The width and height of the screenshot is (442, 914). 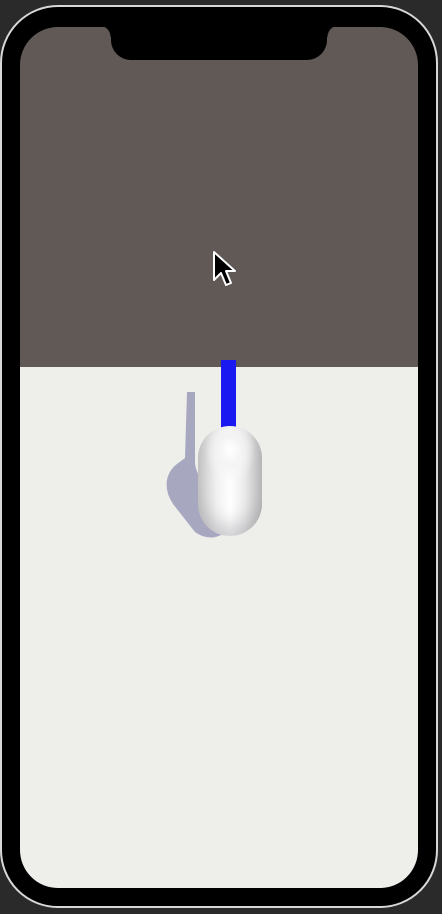 What do you see at coordinates (219, 42) in the screenshot?
I see `phone-notch` at bounding box center [219, 42].